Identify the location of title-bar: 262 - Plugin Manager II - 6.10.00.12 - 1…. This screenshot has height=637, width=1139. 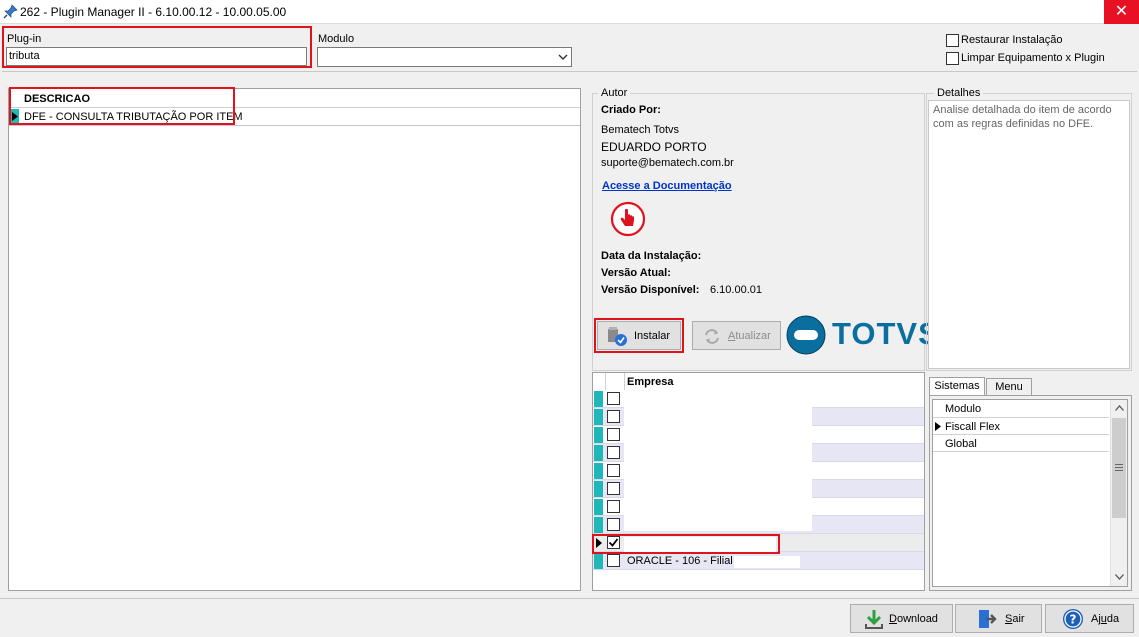
(569, 12).